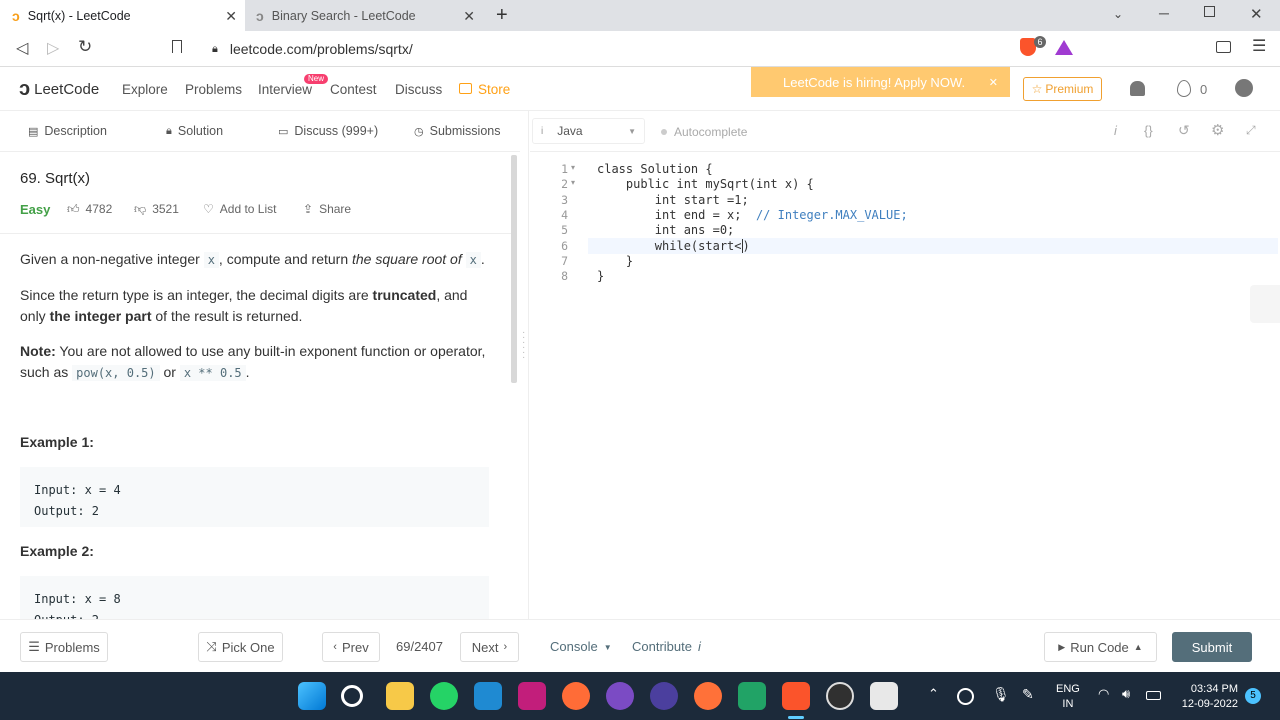  Describe the element at coordinates (502, 15) in the screenshot. I see `new-tab-icon: +` at that location.